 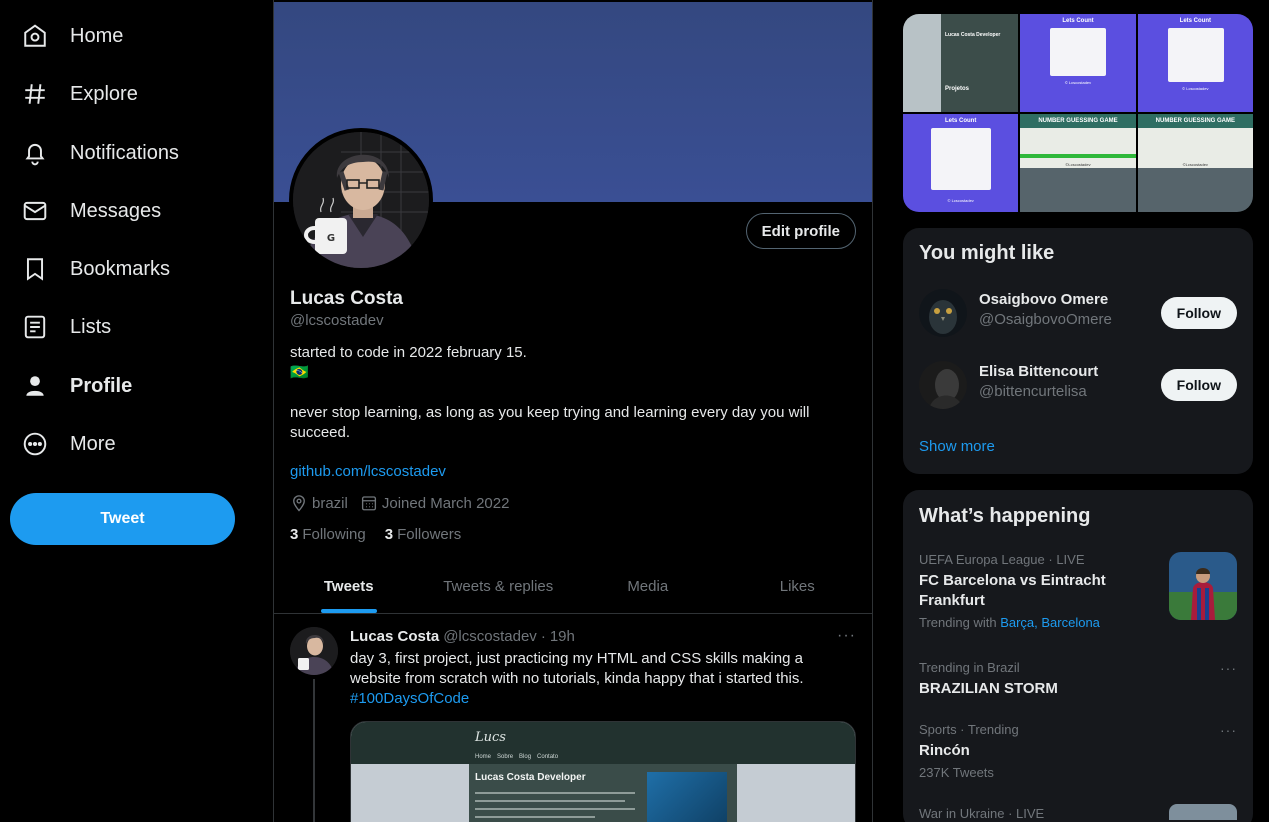 I want to click on media-nav-item: Contato, so click(x=548, y=757).